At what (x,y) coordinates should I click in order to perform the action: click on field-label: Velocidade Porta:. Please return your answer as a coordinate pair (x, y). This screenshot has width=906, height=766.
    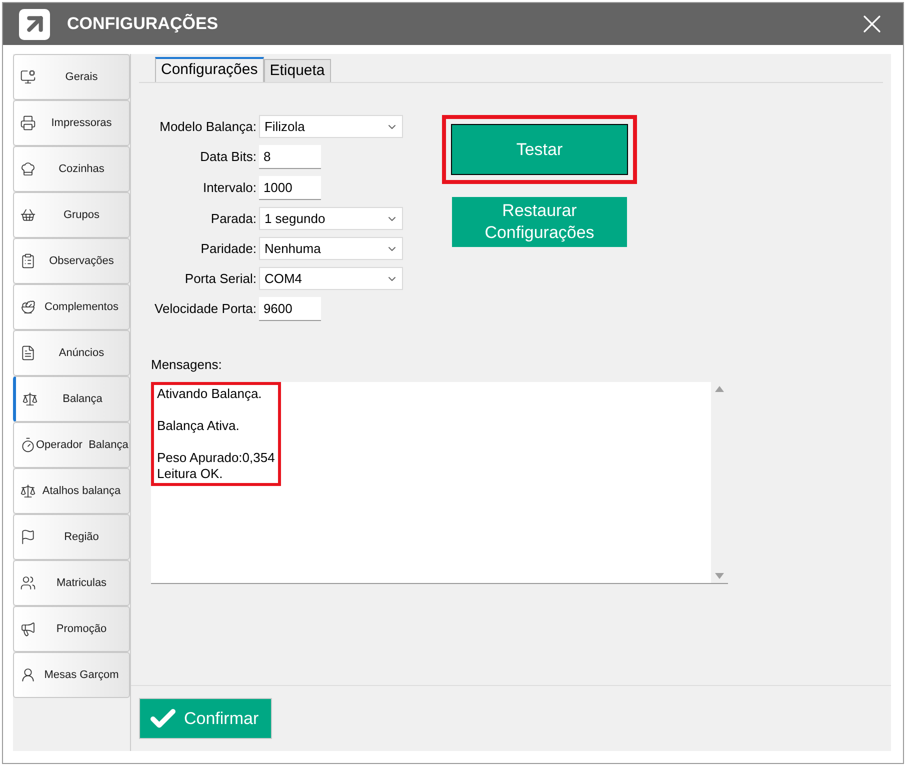
    Looking at the image, I should click on (205, 309).